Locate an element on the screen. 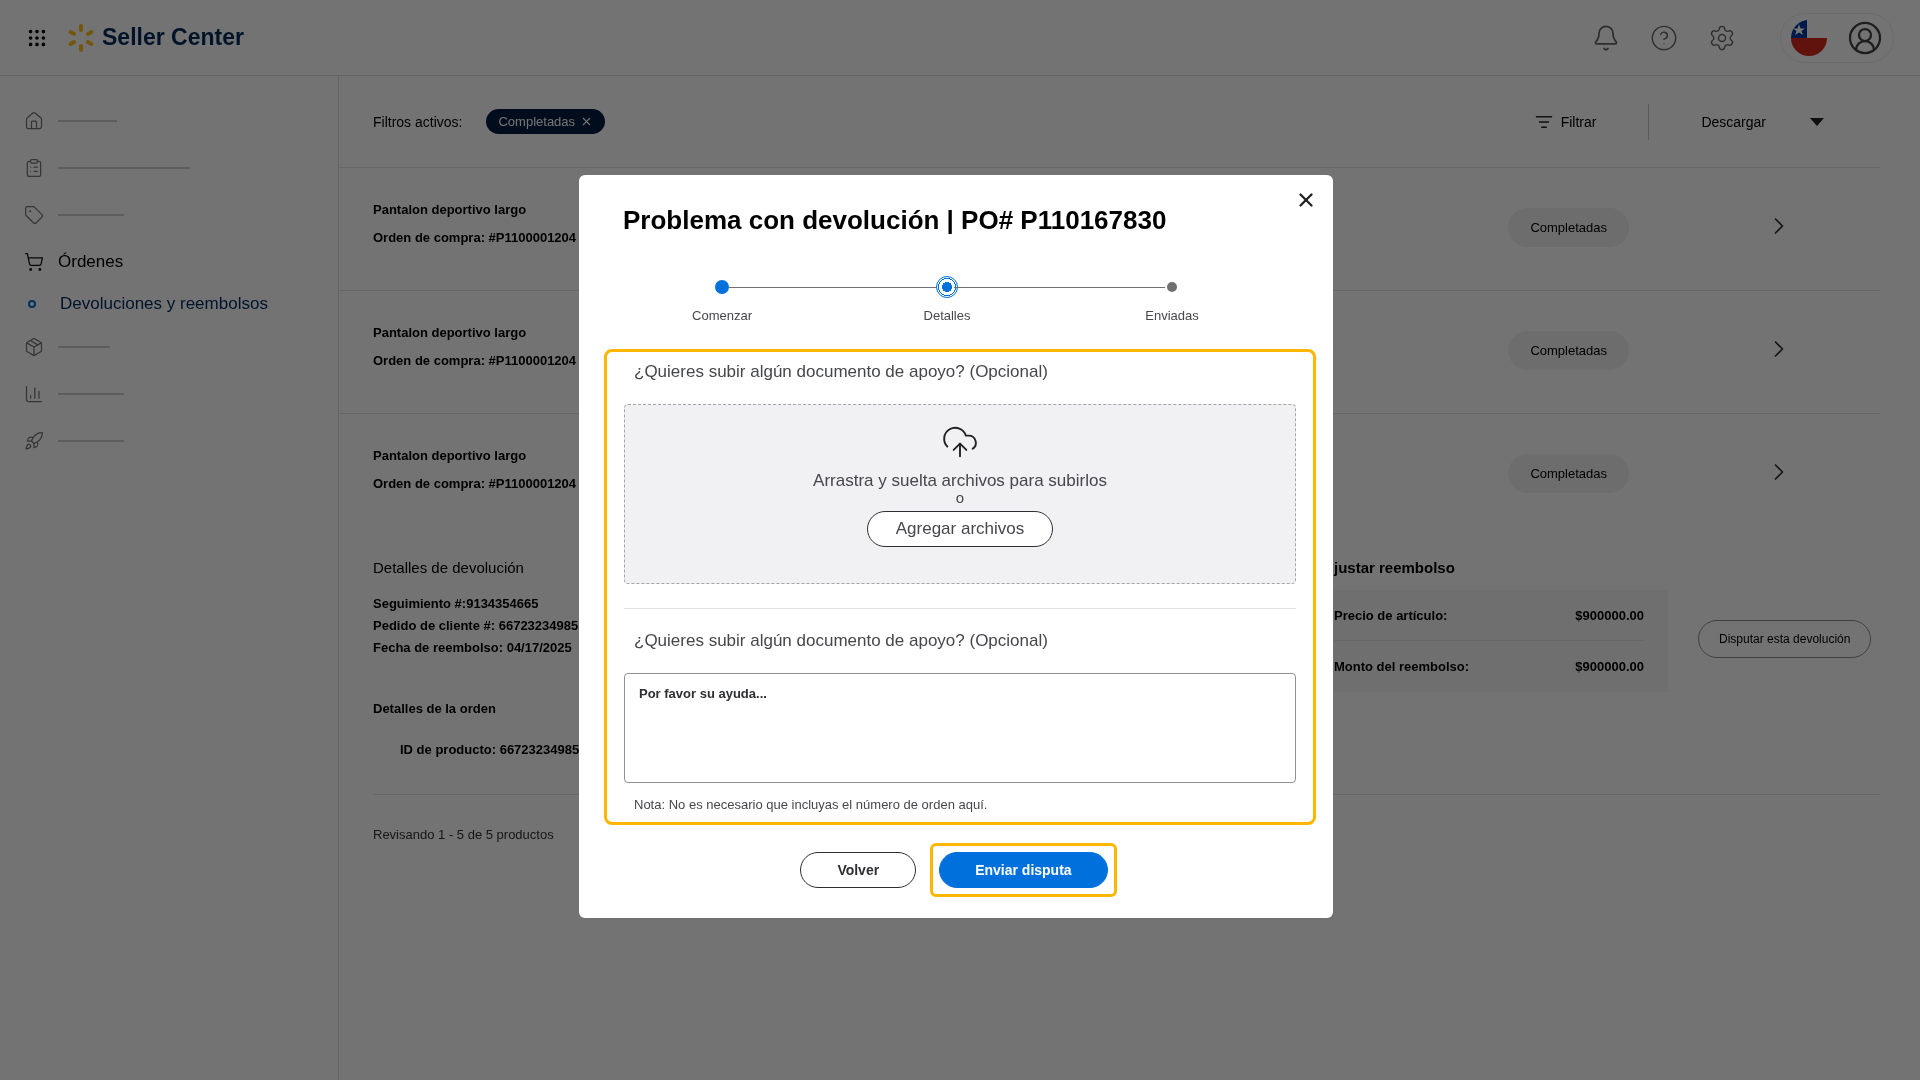 The width and height of the screenshot is (1920, 1080). chile-flag-icon is located at coordinates (1809, 37).